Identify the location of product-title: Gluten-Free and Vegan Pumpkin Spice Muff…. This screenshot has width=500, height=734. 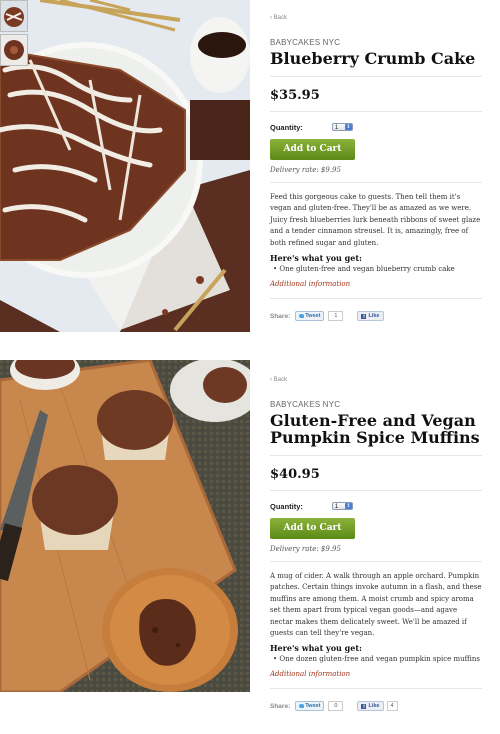
(376, 434).